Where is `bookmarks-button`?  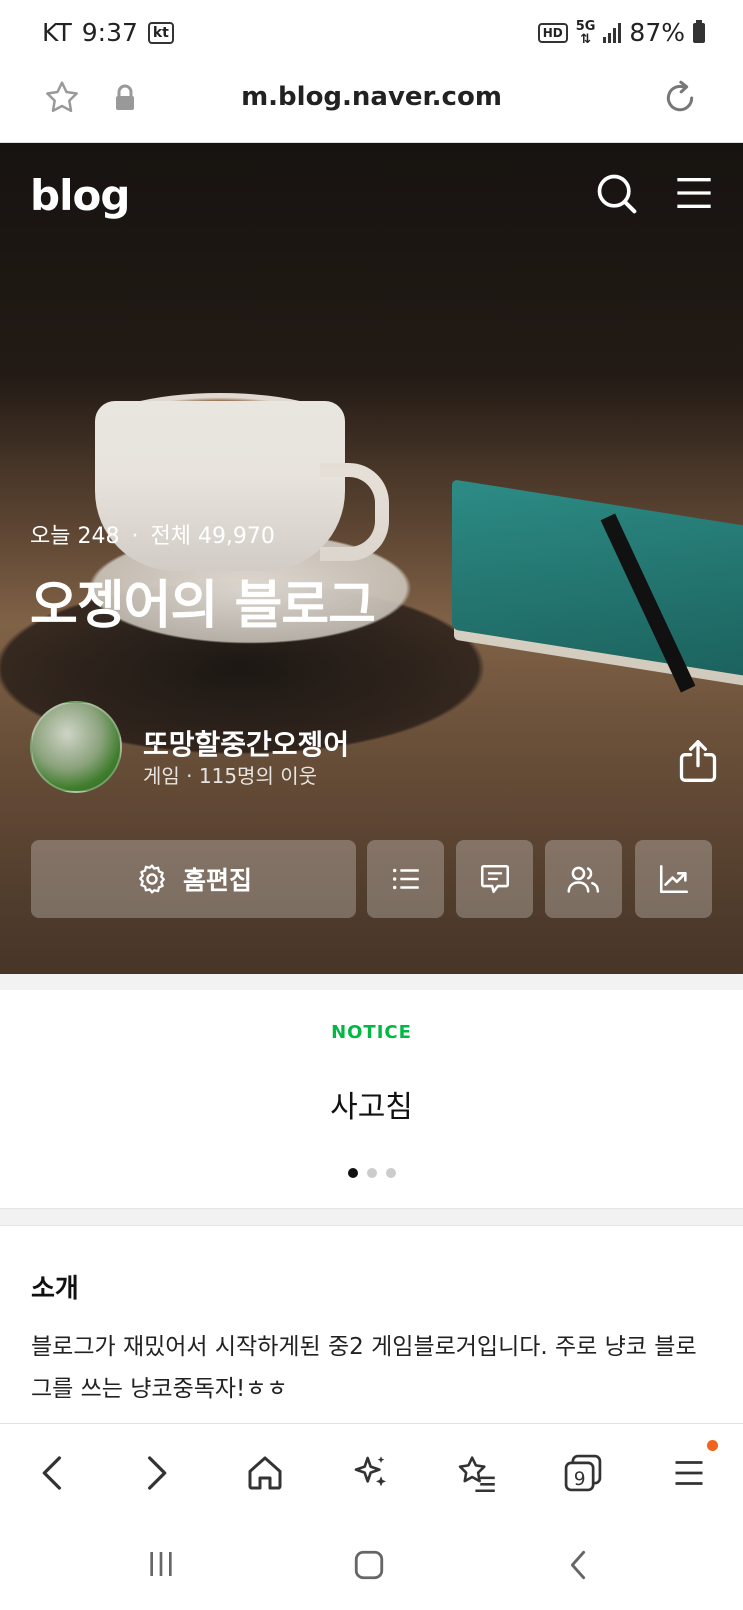
bookmarks-button is located at coordinates (477, 1473).